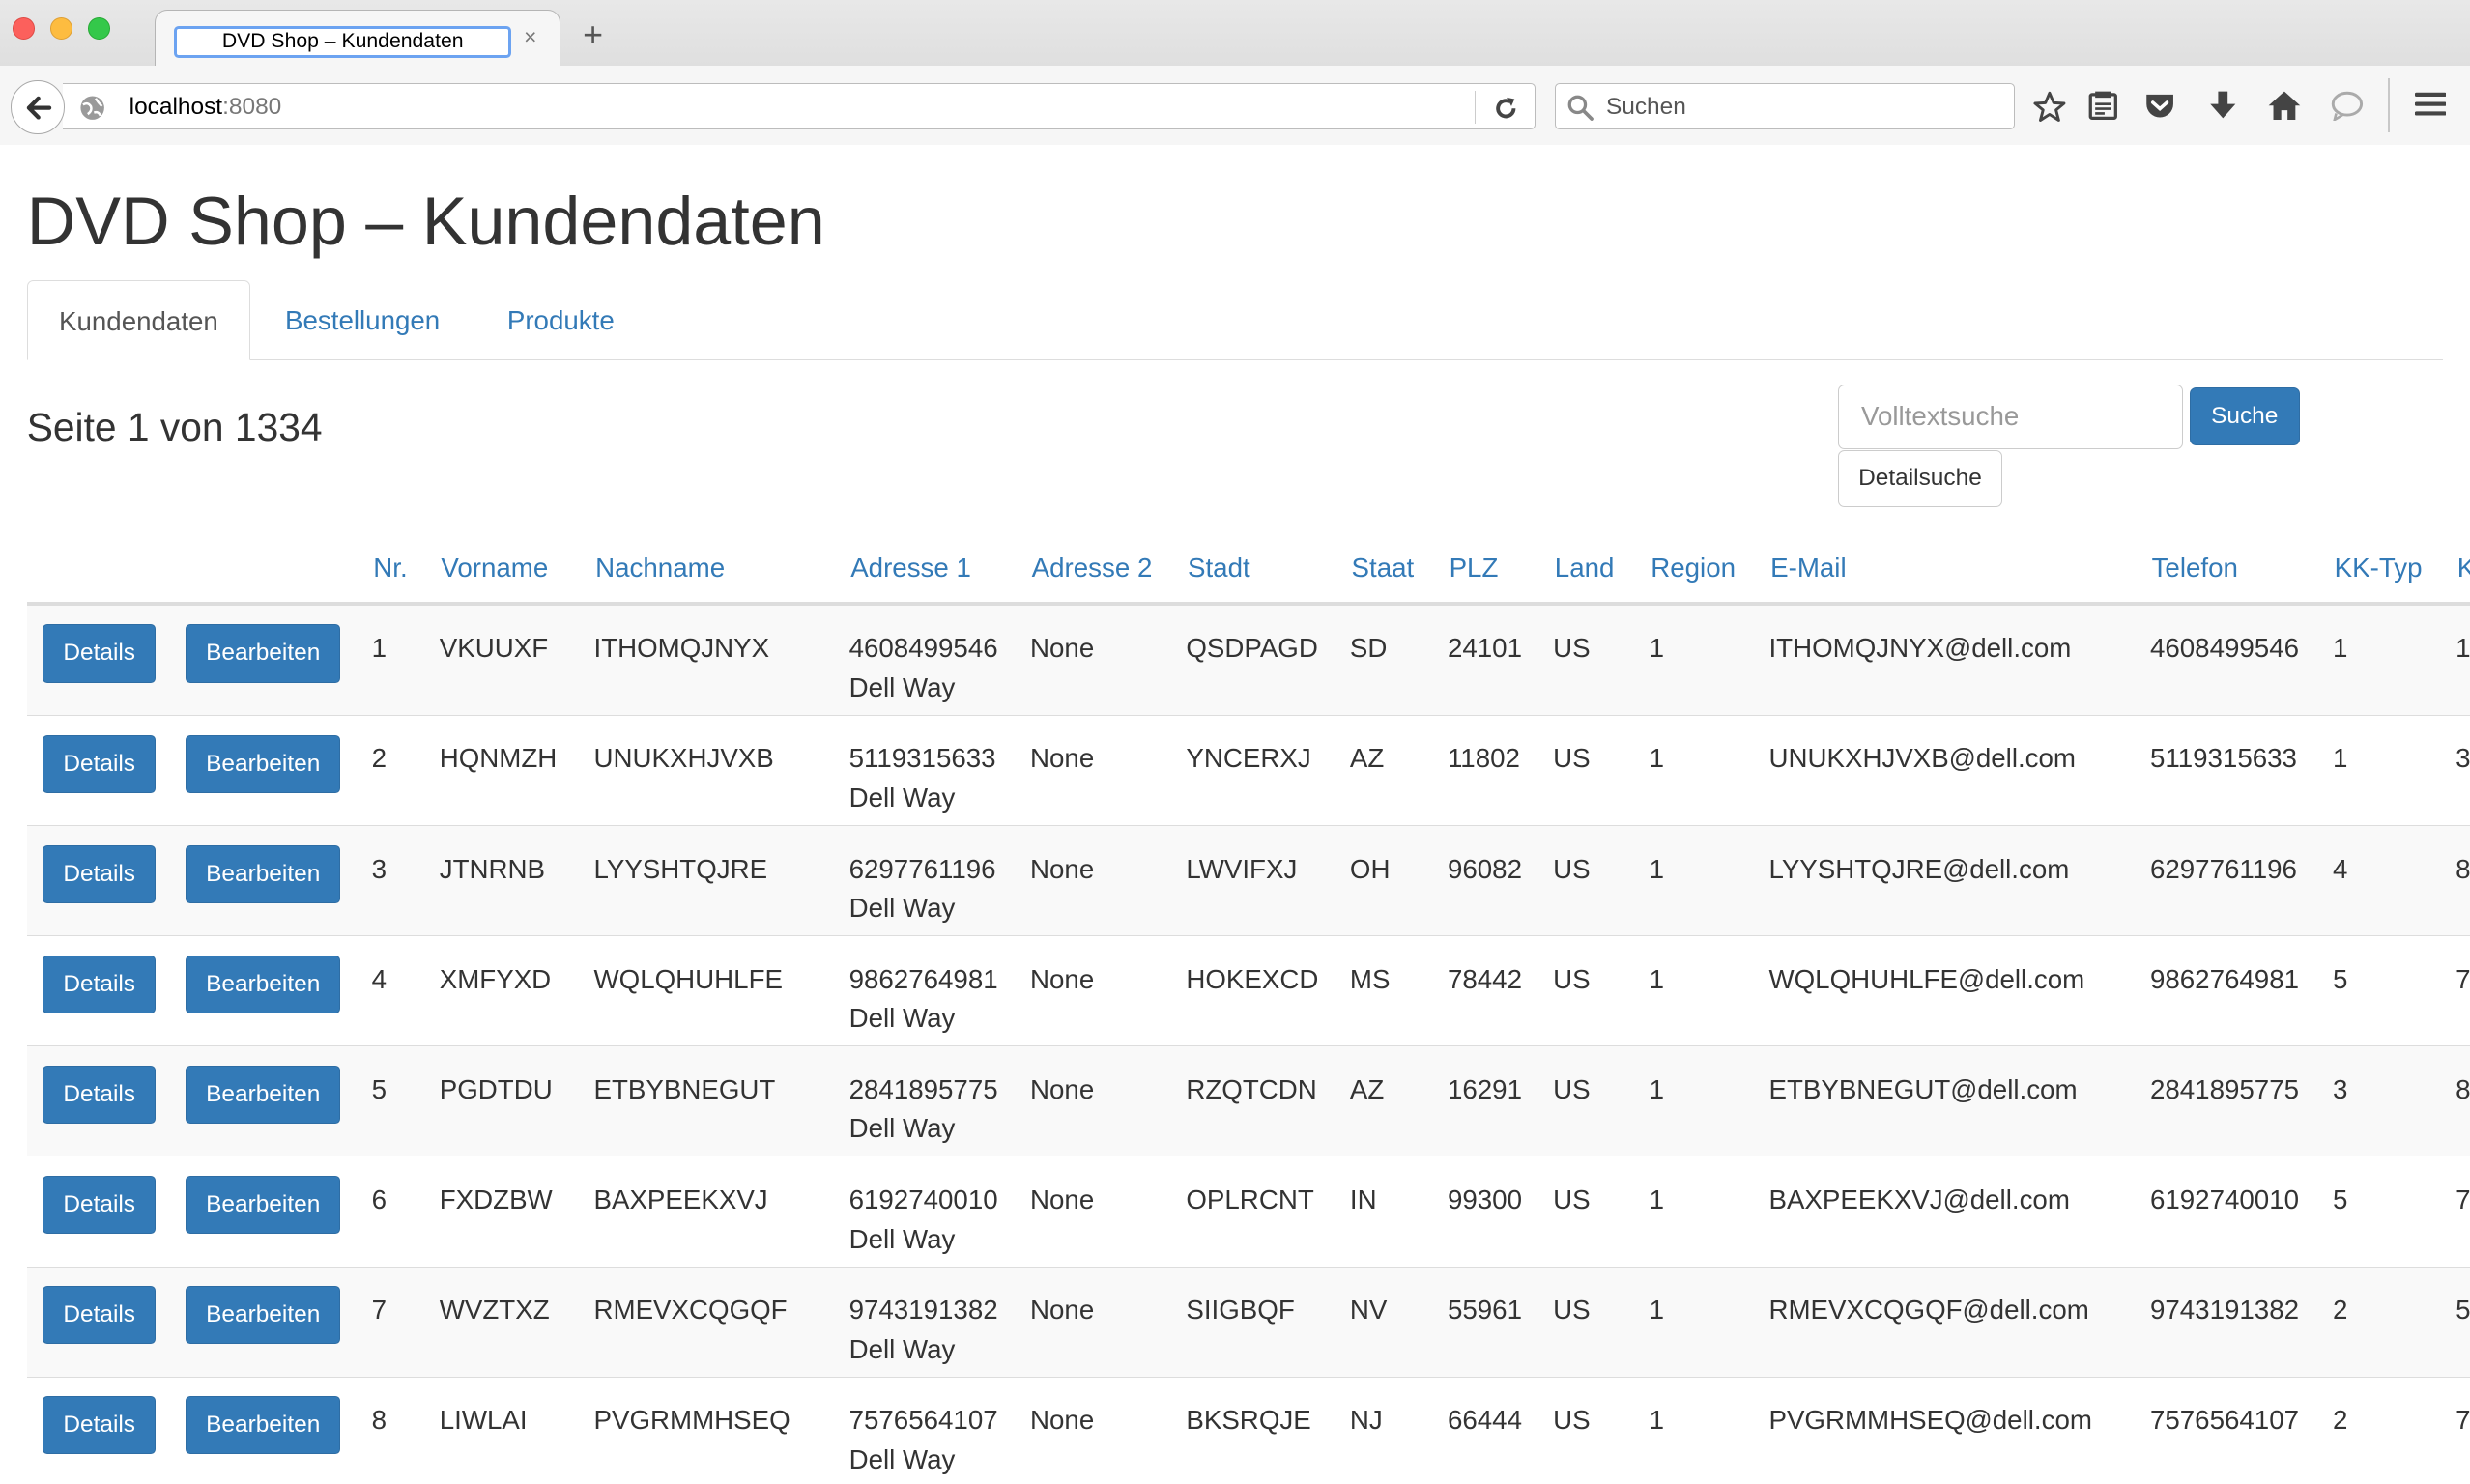 This screenshot has width=2470, height=1484. I want to click on cell-nachname: ETBYBNEGUT, so click(684, 1088).